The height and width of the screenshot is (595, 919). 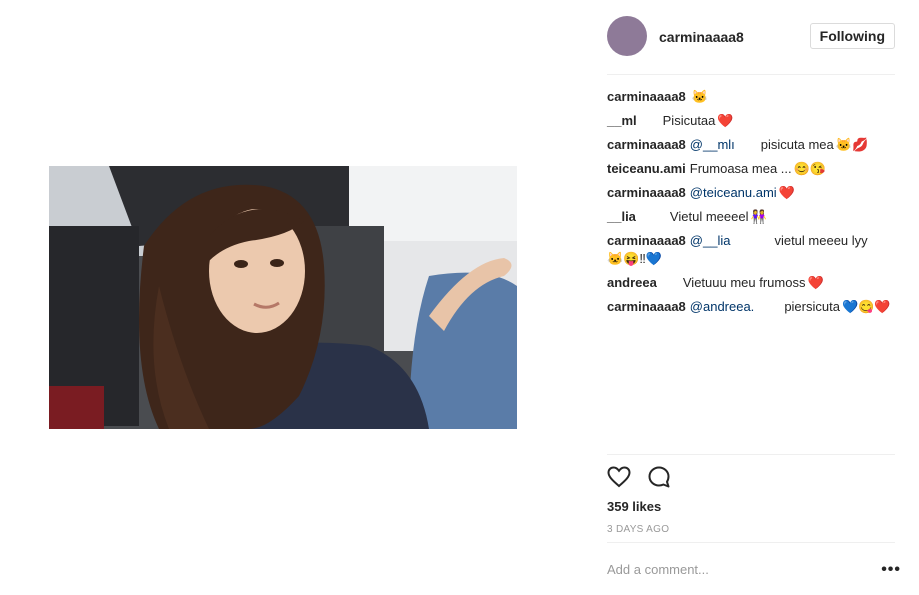 What do you see at coordinates (751, 74) in the screenshot?
I see `header-divider` at bounding box center [751, 74].